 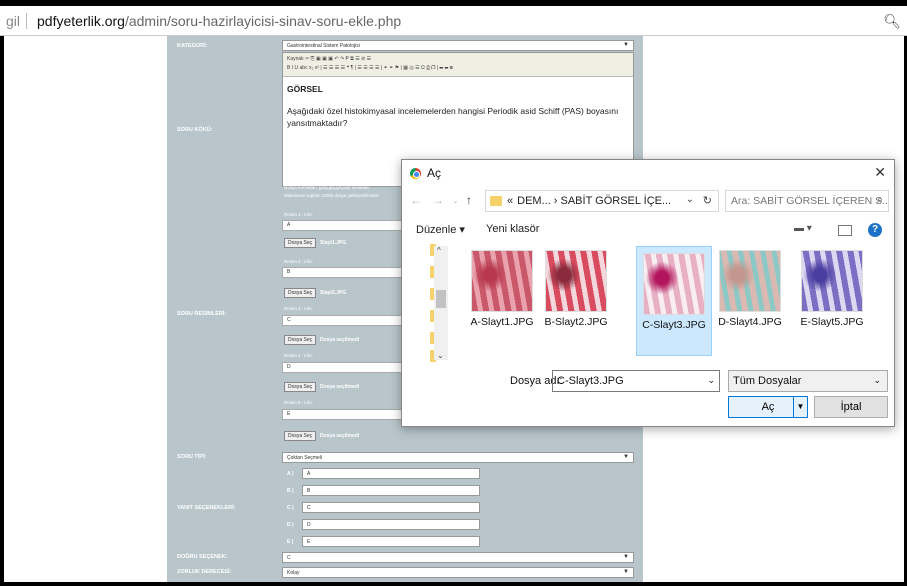 I want to click on filename-value: C-Slayt3.JPG, so click(x=590, y=381).